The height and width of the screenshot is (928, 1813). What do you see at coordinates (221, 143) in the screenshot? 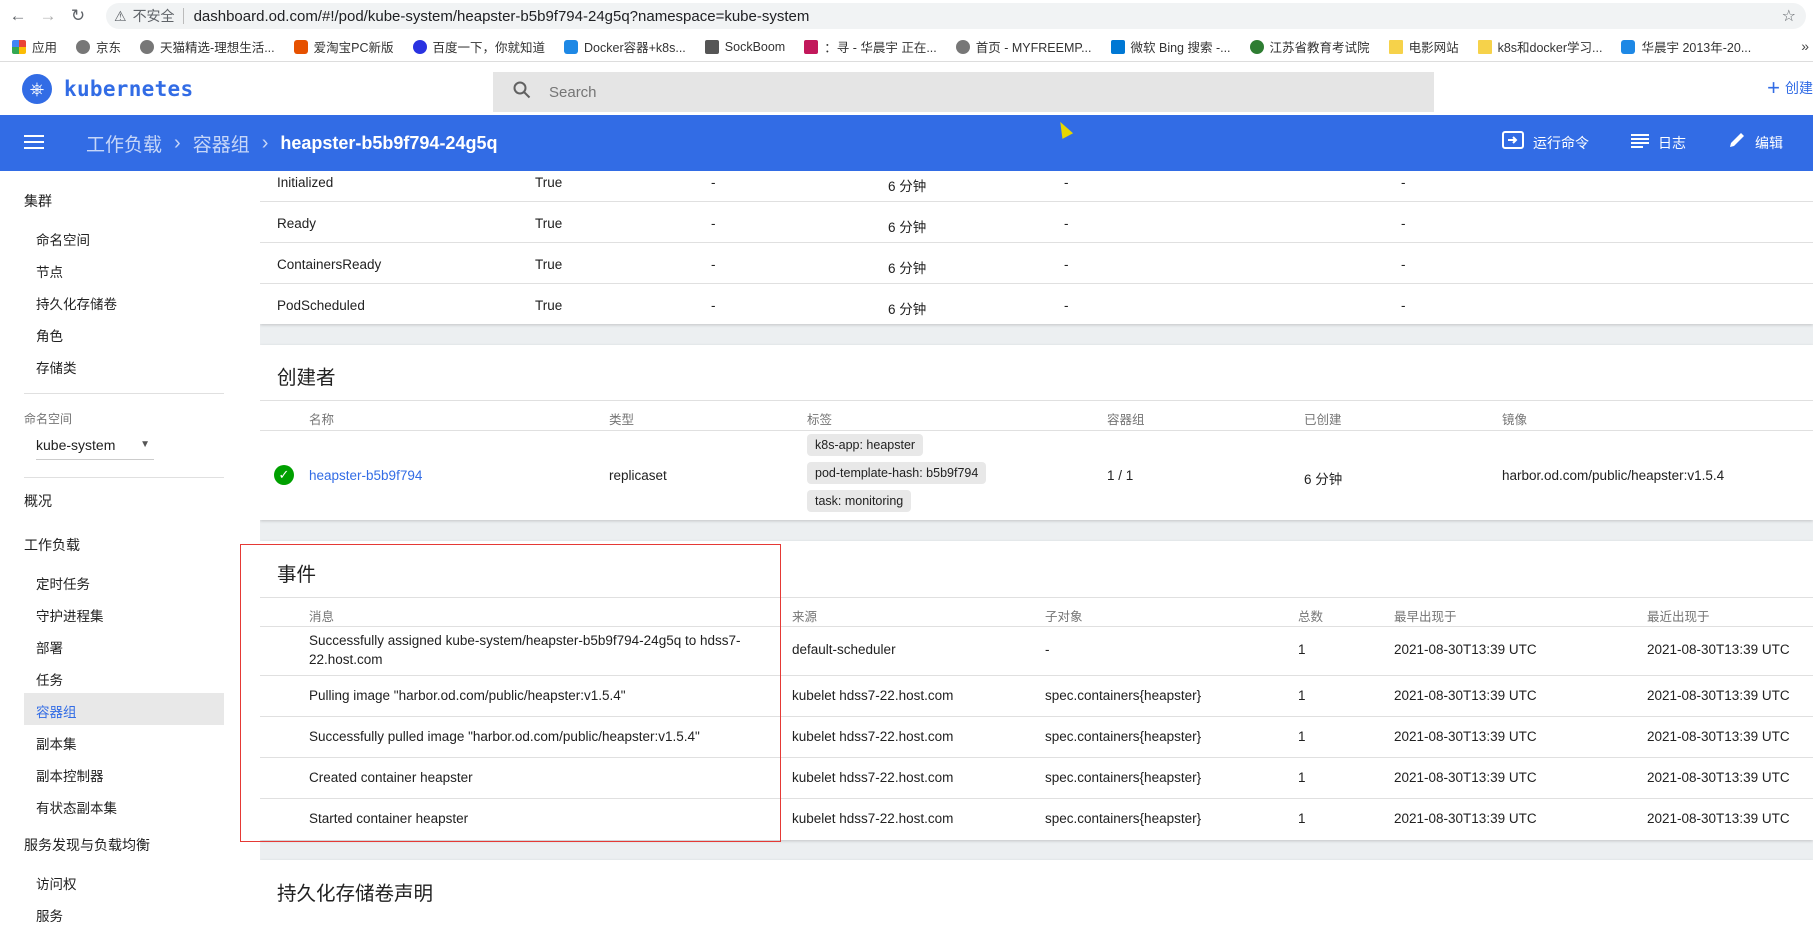
I see `breadcrumb-pods: 容器组` at bounding box center [221, 143].